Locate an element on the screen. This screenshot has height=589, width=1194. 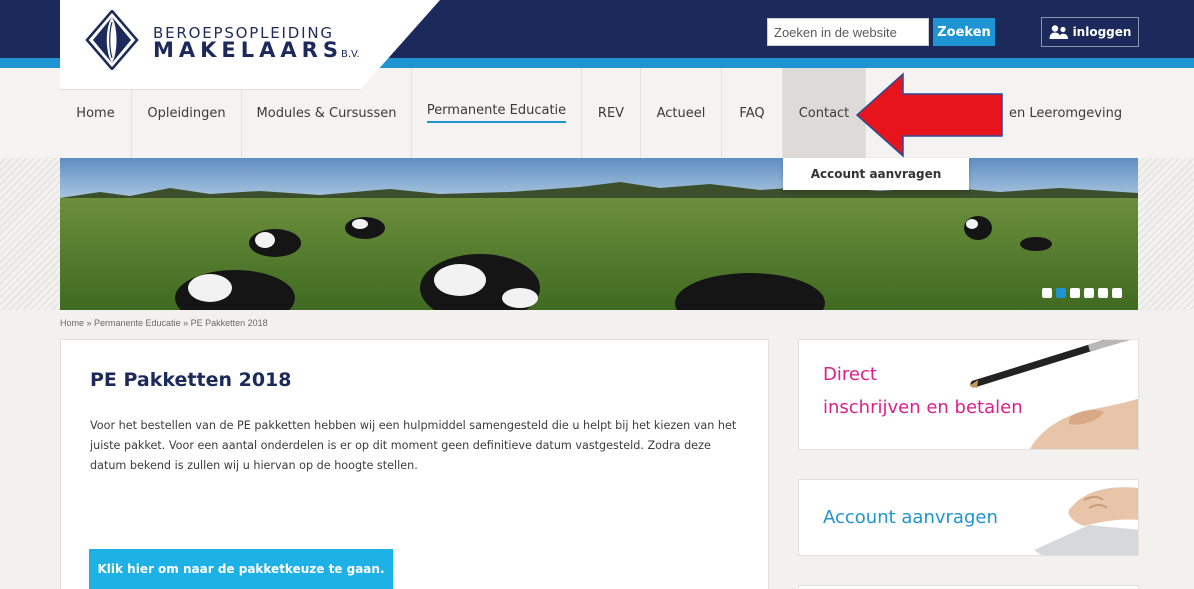
nav-item-permanente-educatie: Permanente Educatie is located at coordinates (497, 113).